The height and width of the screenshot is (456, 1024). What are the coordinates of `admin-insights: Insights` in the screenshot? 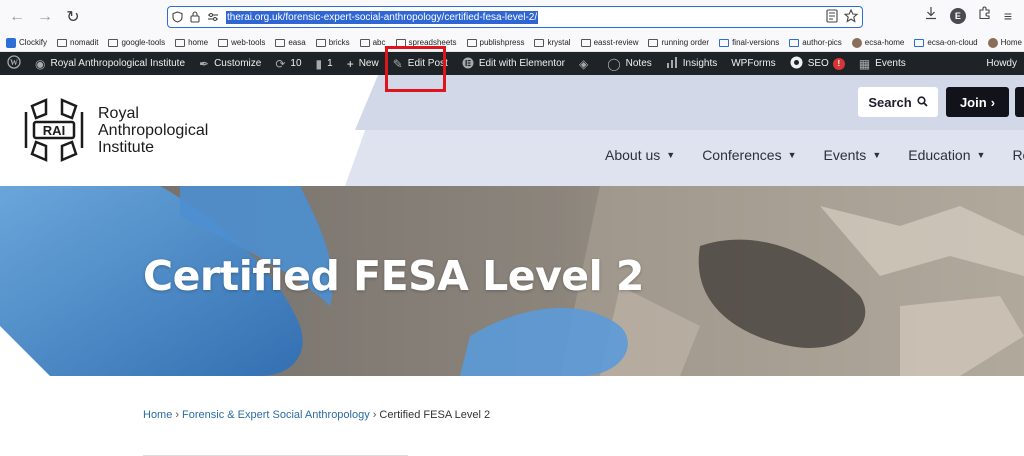 It's located at (691, 63).